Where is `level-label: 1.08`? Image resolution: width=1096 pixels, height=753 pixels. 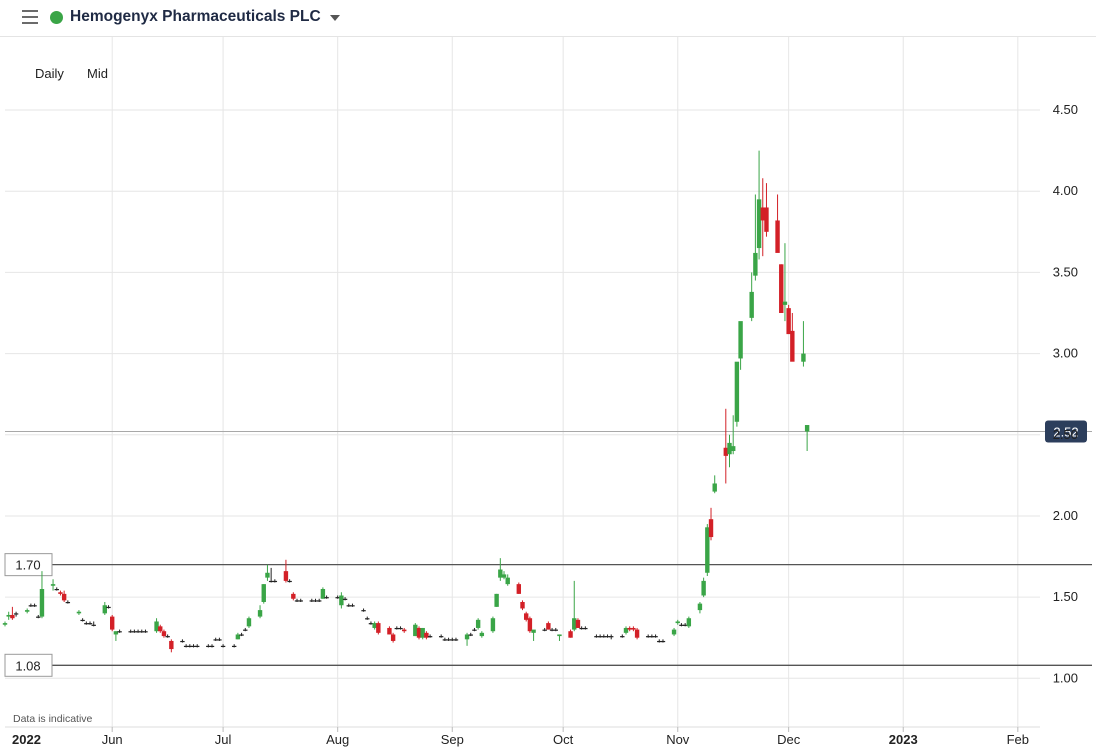 level-label: 1.08 is located at coordinates (27, 665).